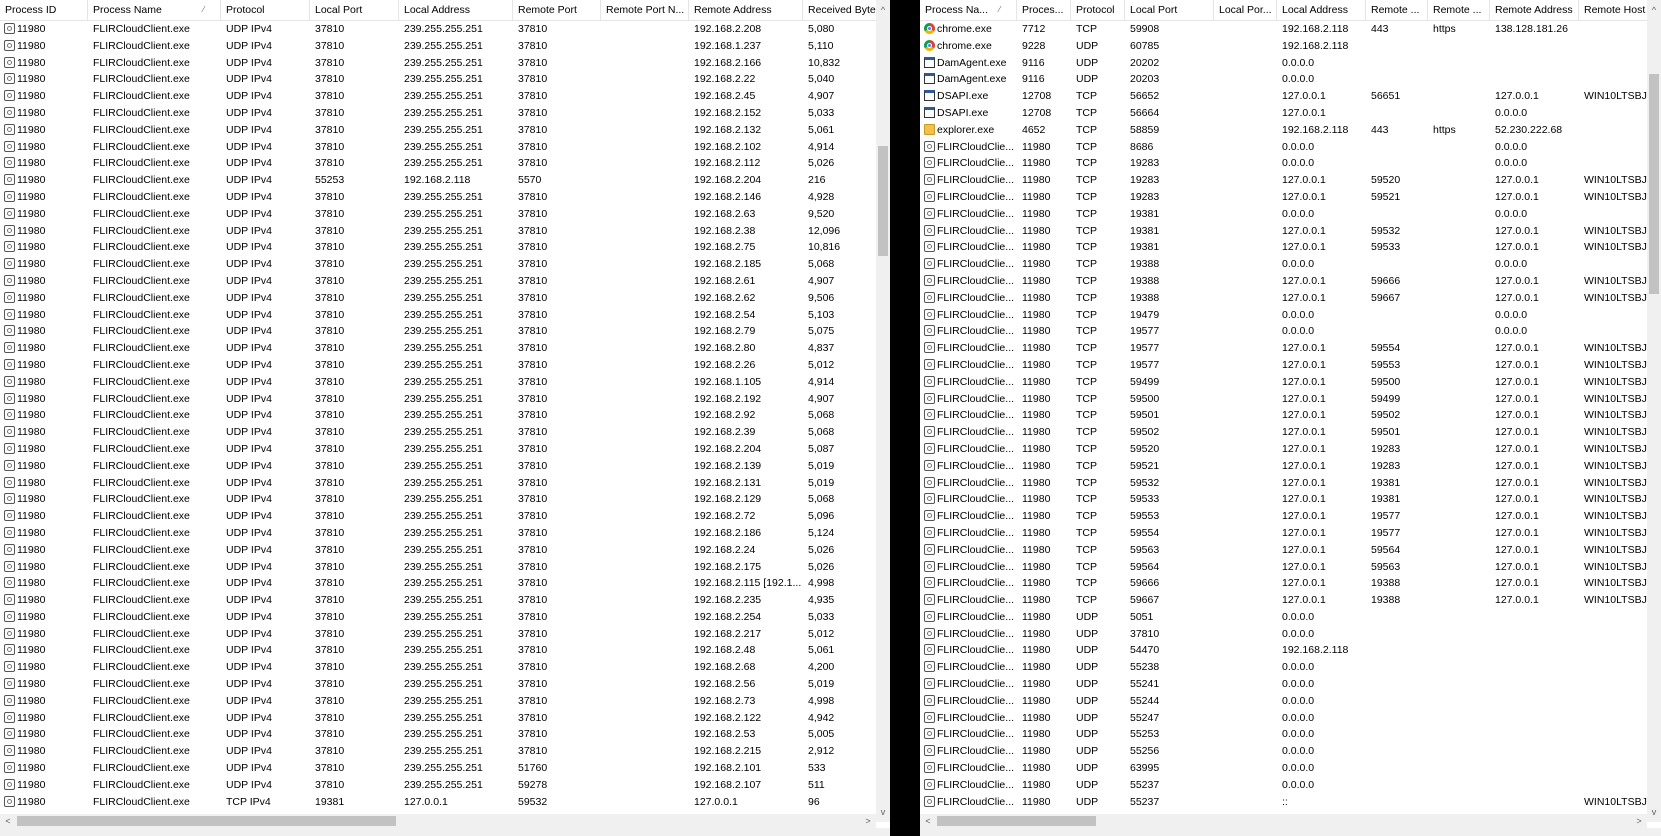 The height and width of the screenshot is (836, 1661). I want to click on cell-text: 192.168.2.45, so click(725, 96).